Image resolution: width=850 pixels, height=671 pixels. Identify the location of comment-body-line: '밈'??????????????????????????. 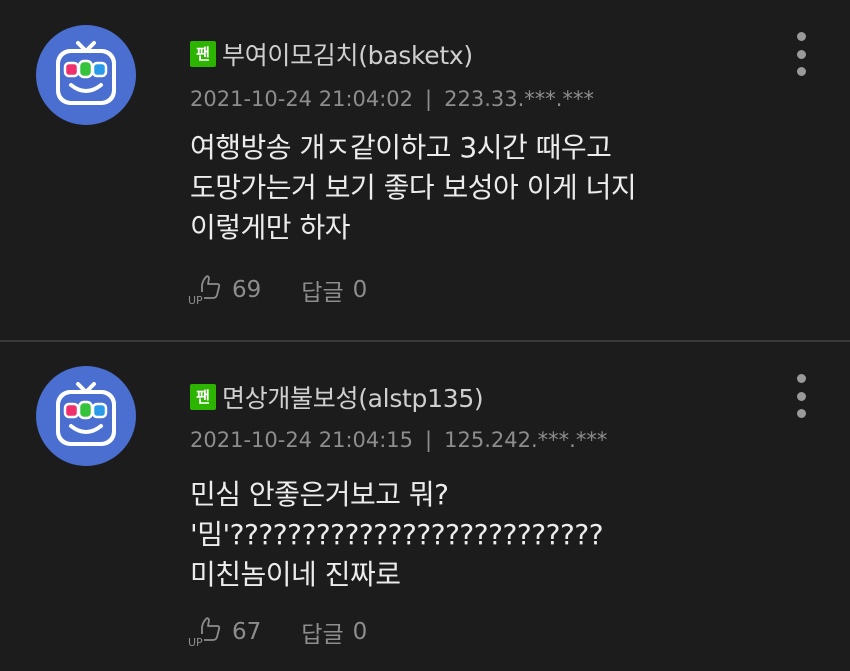
(397, 534).